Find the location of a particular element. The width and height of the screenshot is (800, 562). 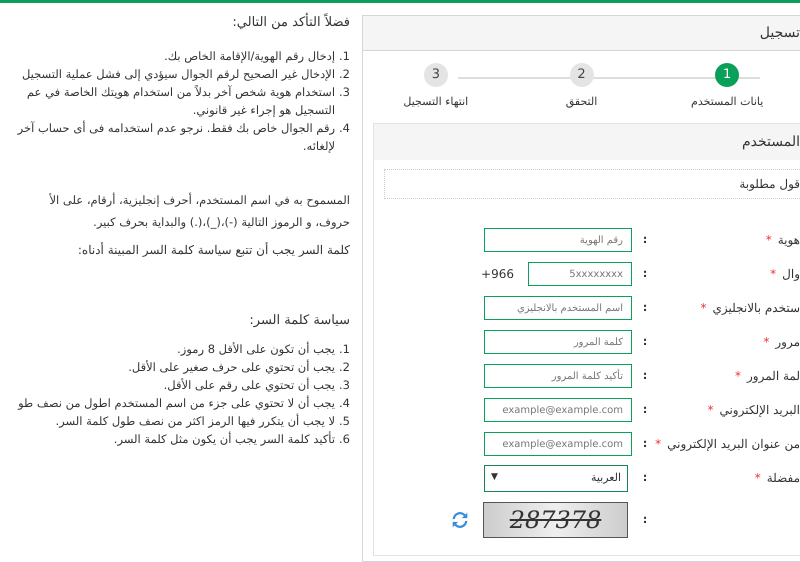

step-circle: 2 is located at coordinates (582, 75).